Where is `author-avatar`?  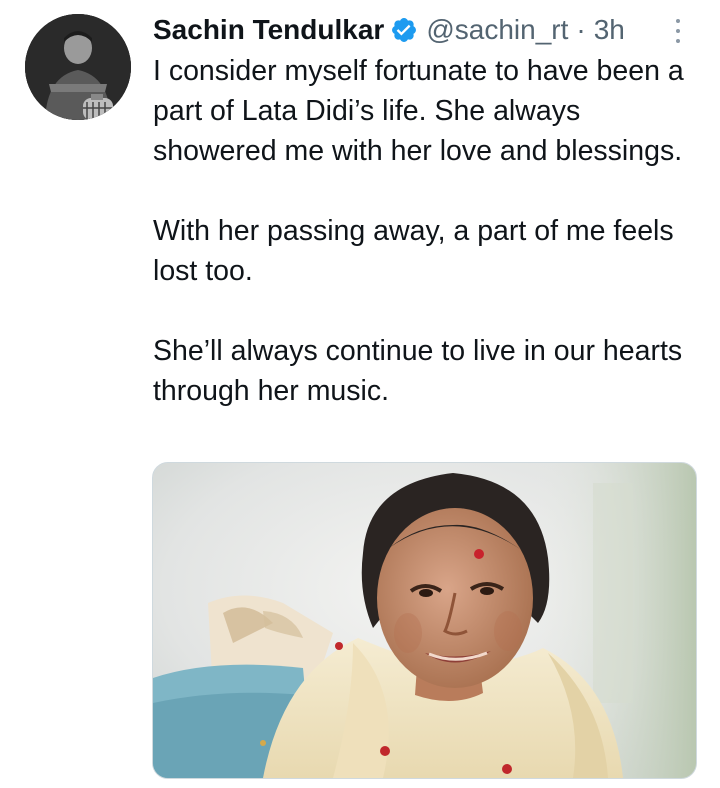 author-avatar is located at coordinates (78, 67).